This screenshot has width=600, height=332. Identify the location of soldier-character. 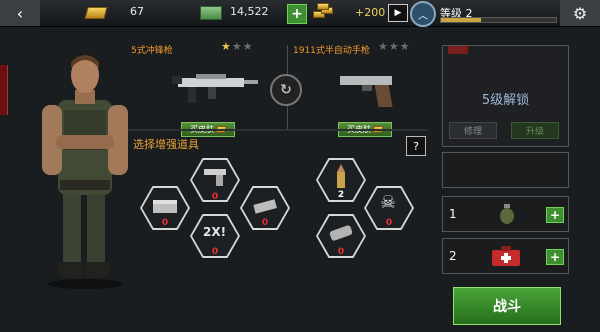
(85, 172).